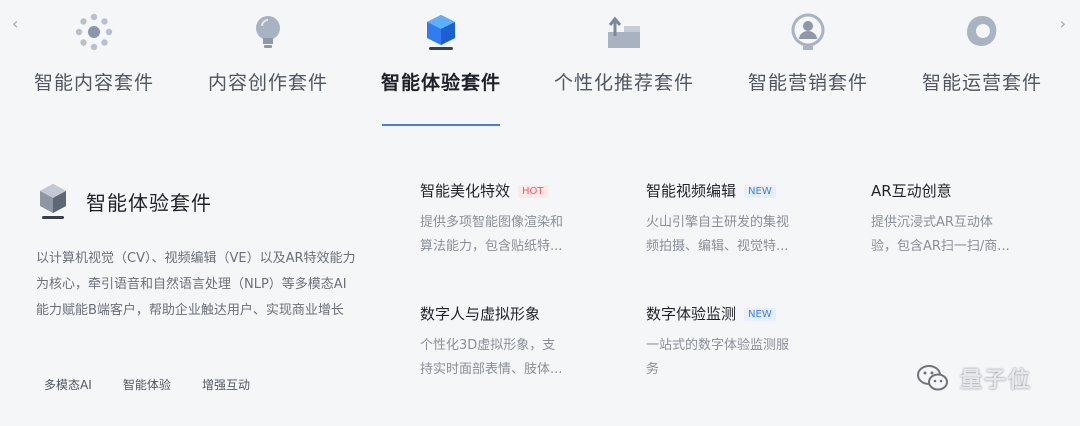 This screenshot has width=1080, height=426. I want to click on tag-enhanced-interaction: 增强互动, so click(226, 384).